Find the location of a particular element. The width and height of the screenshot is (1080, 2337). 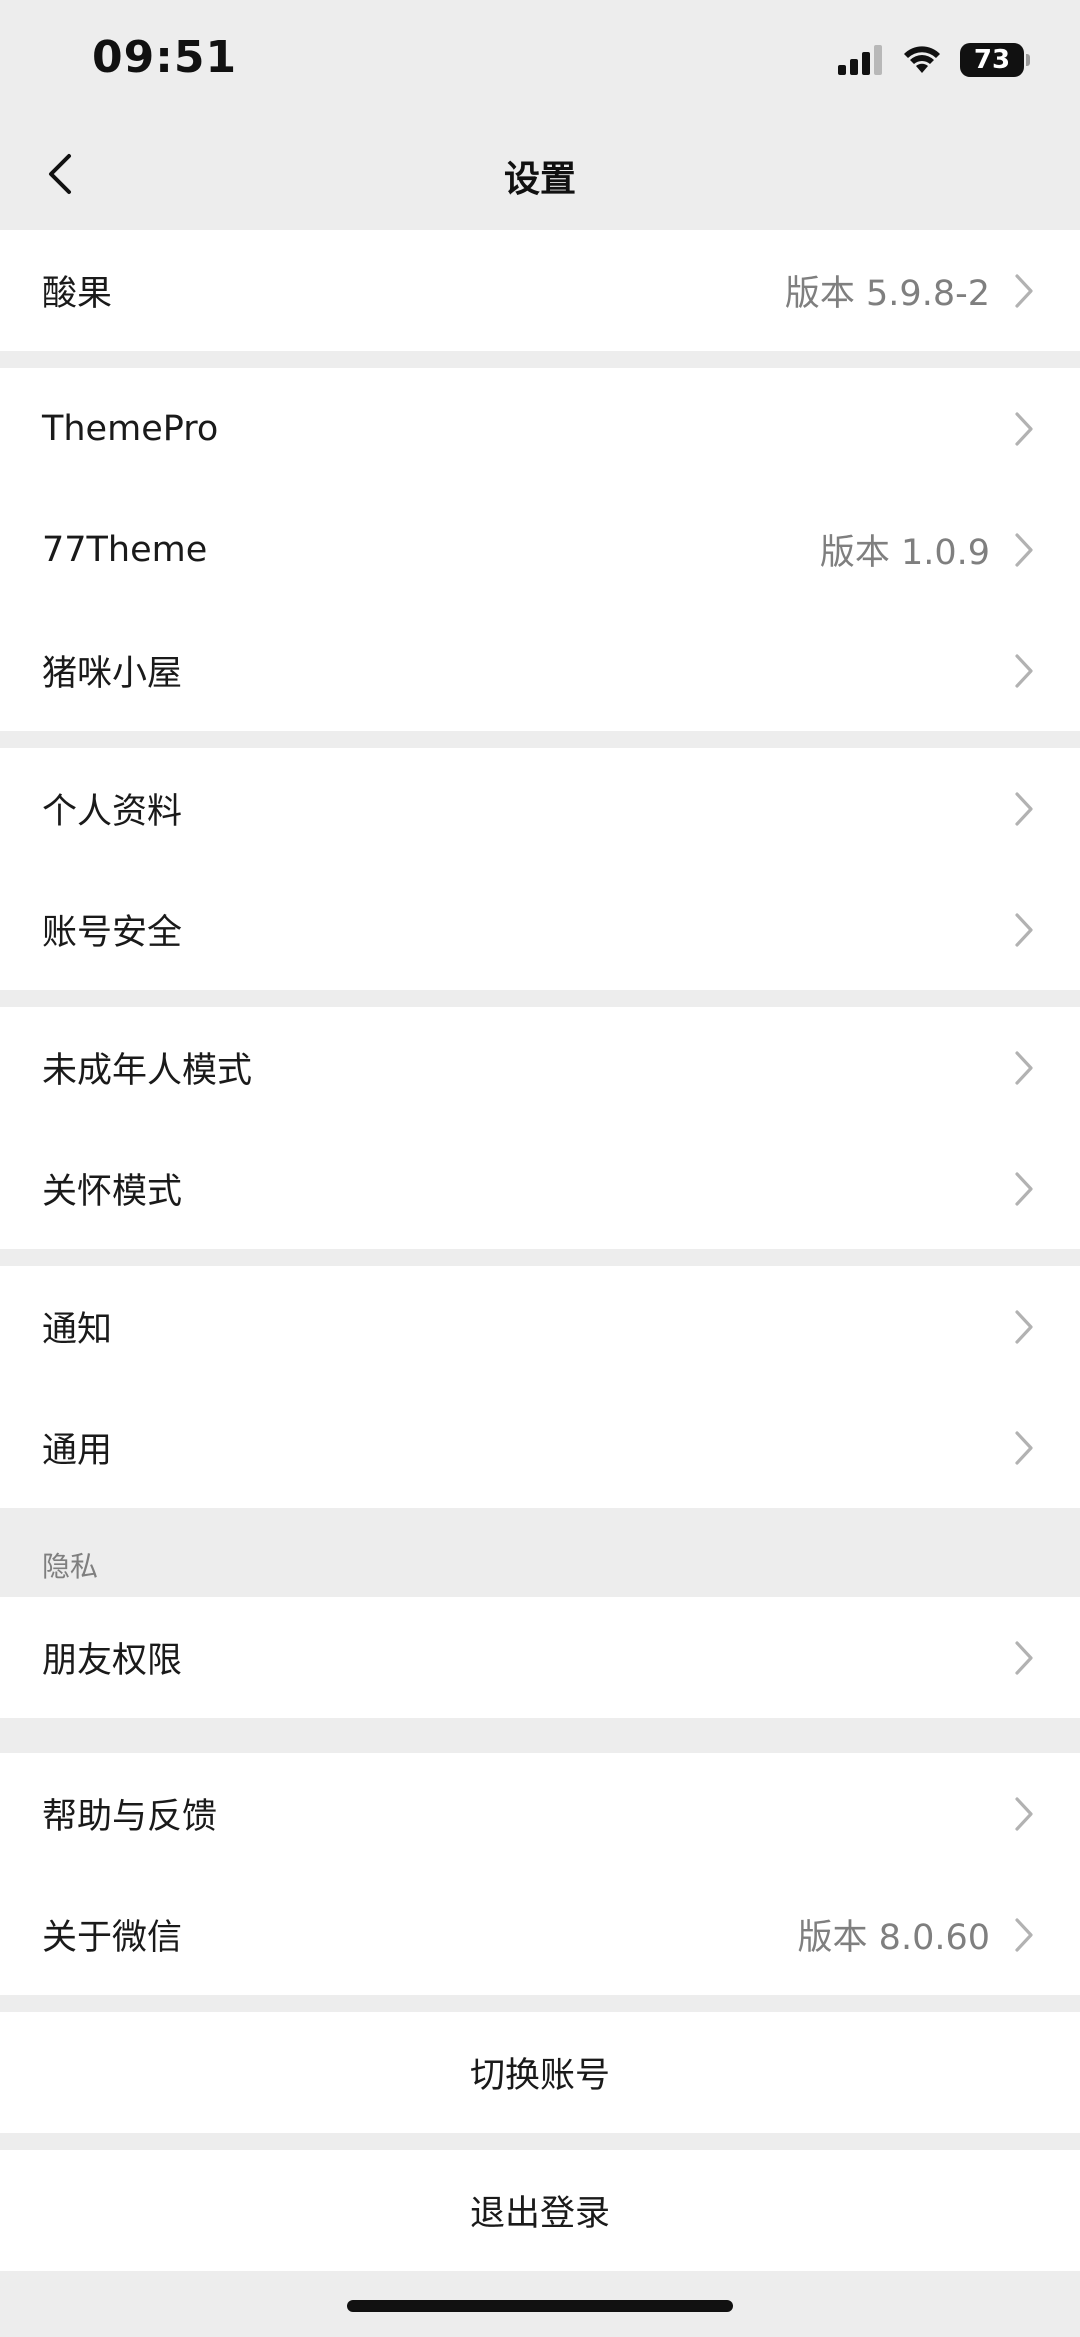

settings-item-label: ThemePro is located at coordinates (130, 428).